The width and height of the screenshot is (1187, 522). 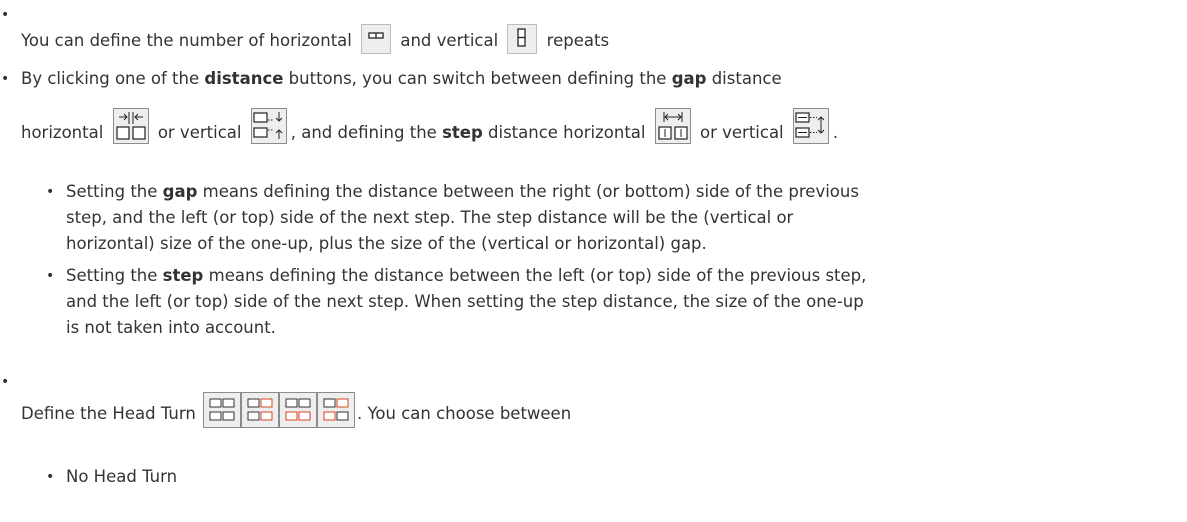 What do you see at coordinates (376, 42) in the screenshot?
I see `horizontal-repeat-icon` at bounding box center [376, 42].